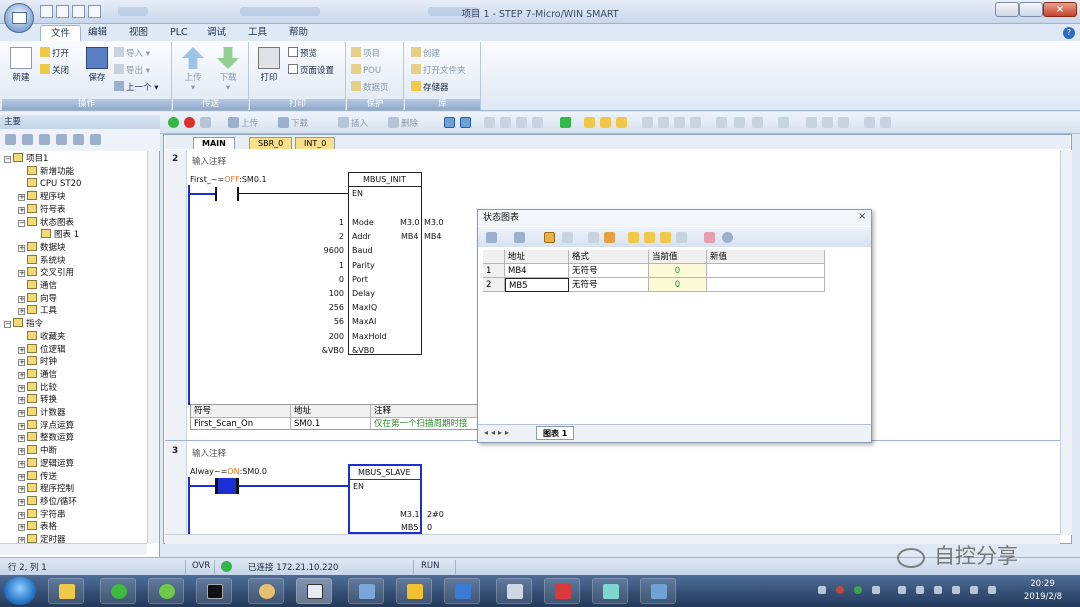 This screenshot has width=1080, height=607. I want to click on unforce-icon, so click(649, 237).